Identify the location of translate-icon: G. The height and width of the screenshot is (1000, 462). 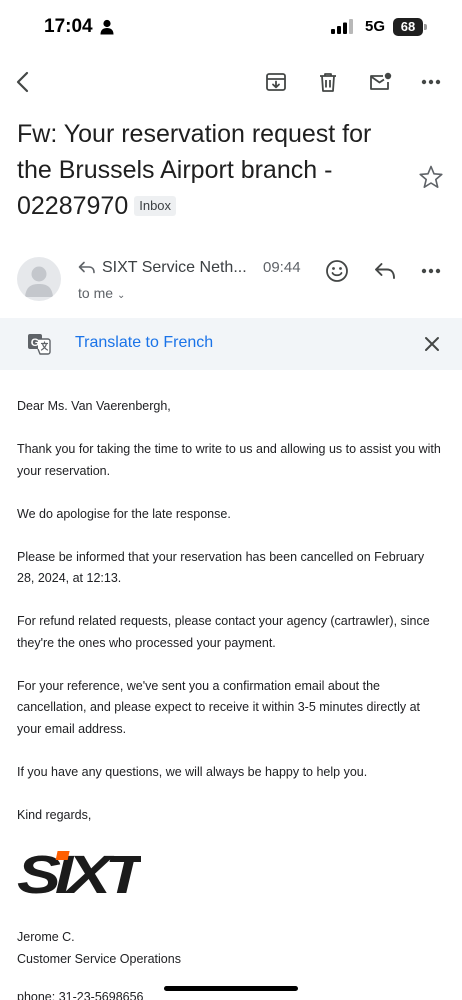
(39, 344).